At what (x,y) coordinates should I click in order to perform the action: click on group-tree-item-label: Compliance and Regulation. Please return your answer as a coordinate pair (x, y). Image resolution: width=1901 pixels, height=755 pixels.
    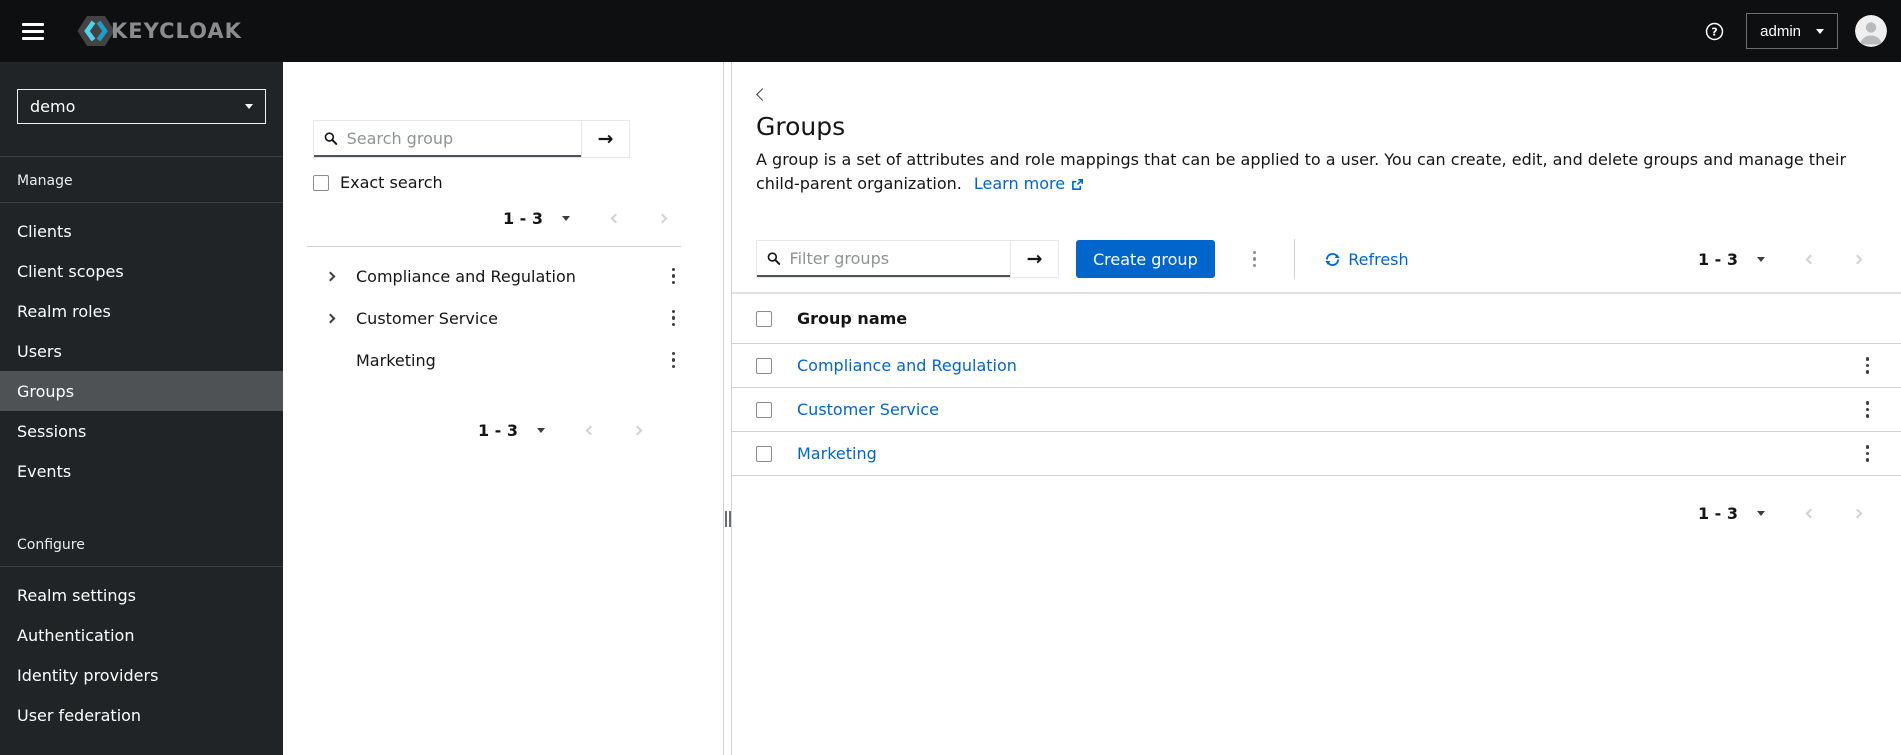
    Looking at the image, I should click on (466, 276).